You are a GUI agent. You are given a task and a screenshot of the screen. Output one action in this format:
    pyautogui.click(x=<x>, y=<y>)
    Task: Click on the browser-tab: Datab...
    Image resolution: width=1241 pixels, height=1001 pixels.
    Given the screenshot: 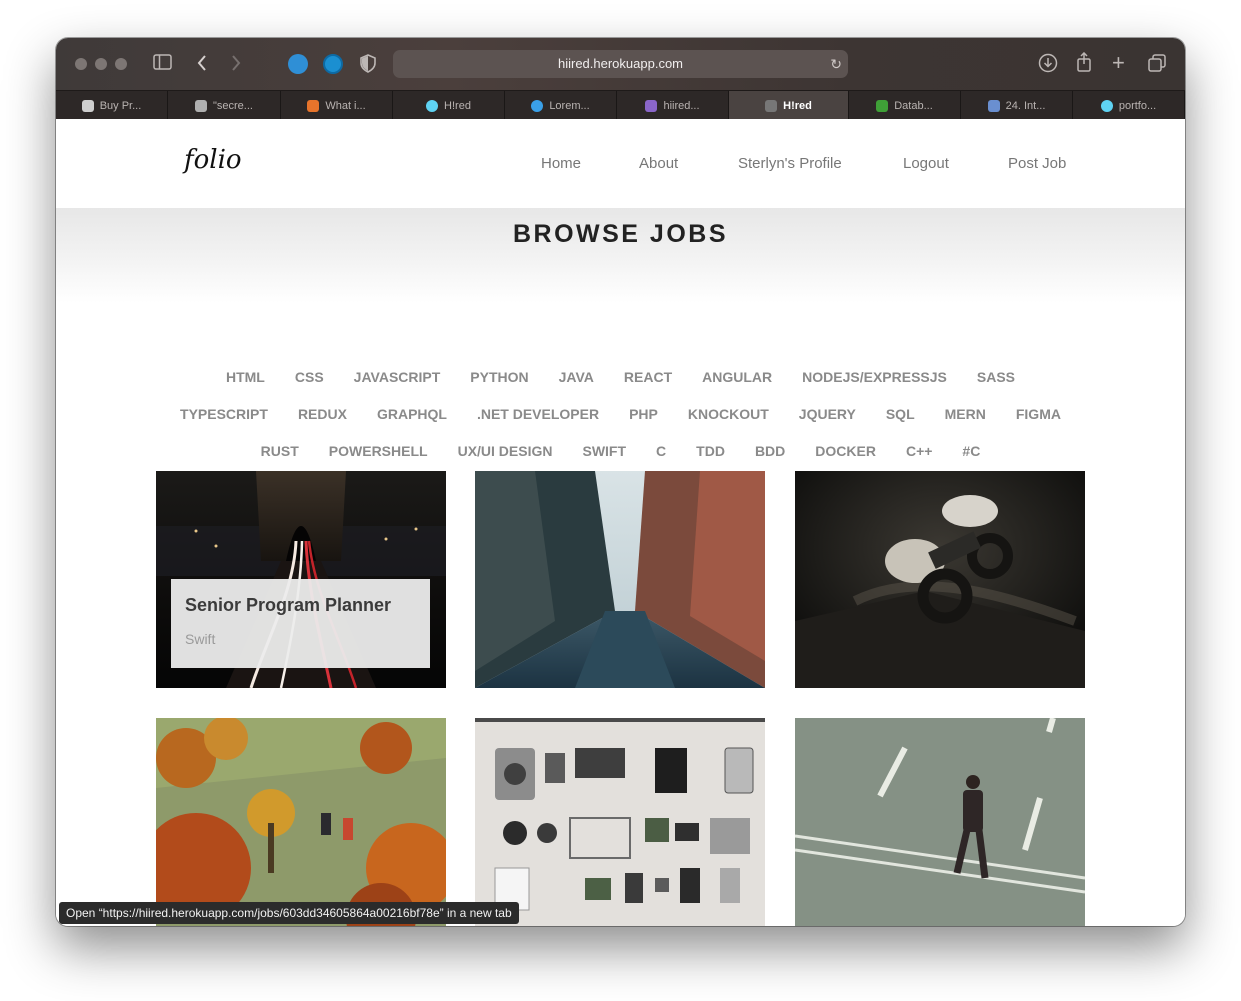 What is the action you would take?
    pyautogui.click(x=905, y=105)
    